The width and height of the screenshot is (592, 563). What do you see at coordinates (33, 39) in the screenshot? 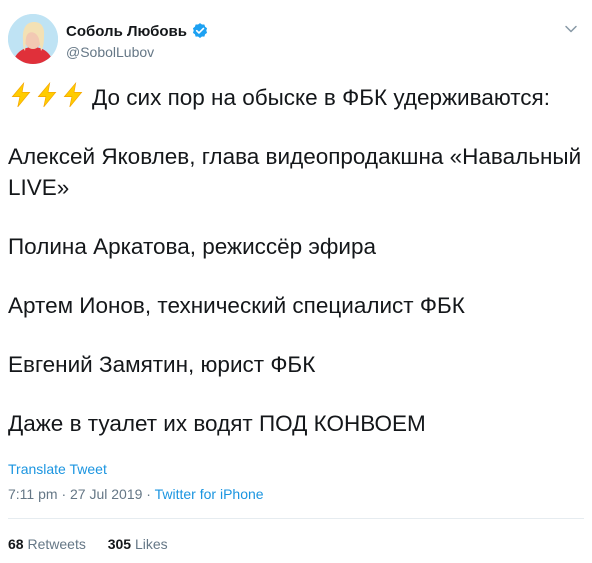
I see `avatar` at bounding box center [33, 39].